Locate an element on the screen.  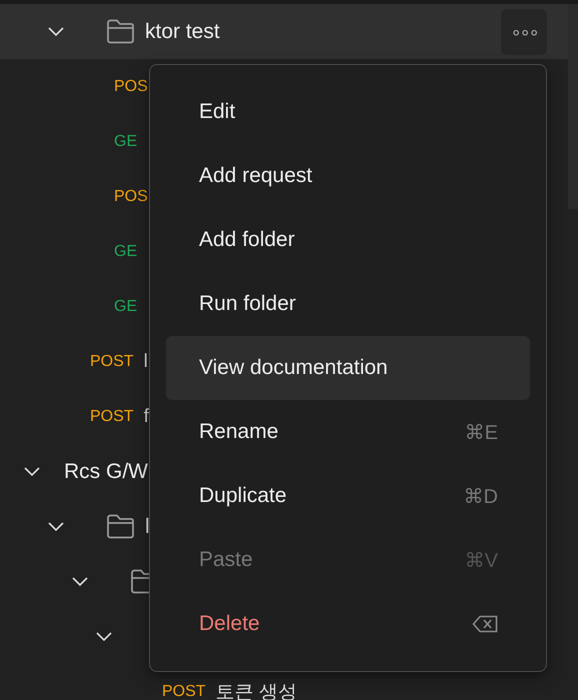
menu-item: Edit is located at coordinates (348, 112).